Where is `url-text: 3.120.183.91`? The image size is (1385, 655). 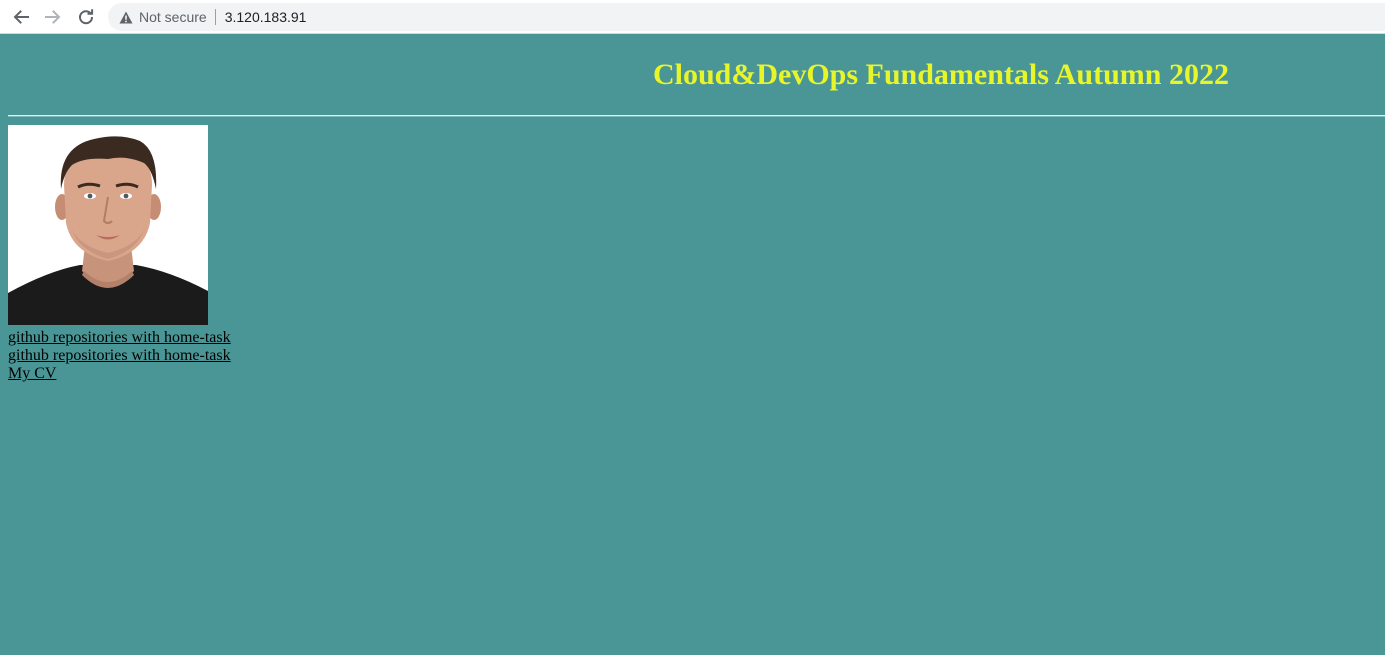
url-text: 3.120.183.91 is located at coordinates (266, 17).